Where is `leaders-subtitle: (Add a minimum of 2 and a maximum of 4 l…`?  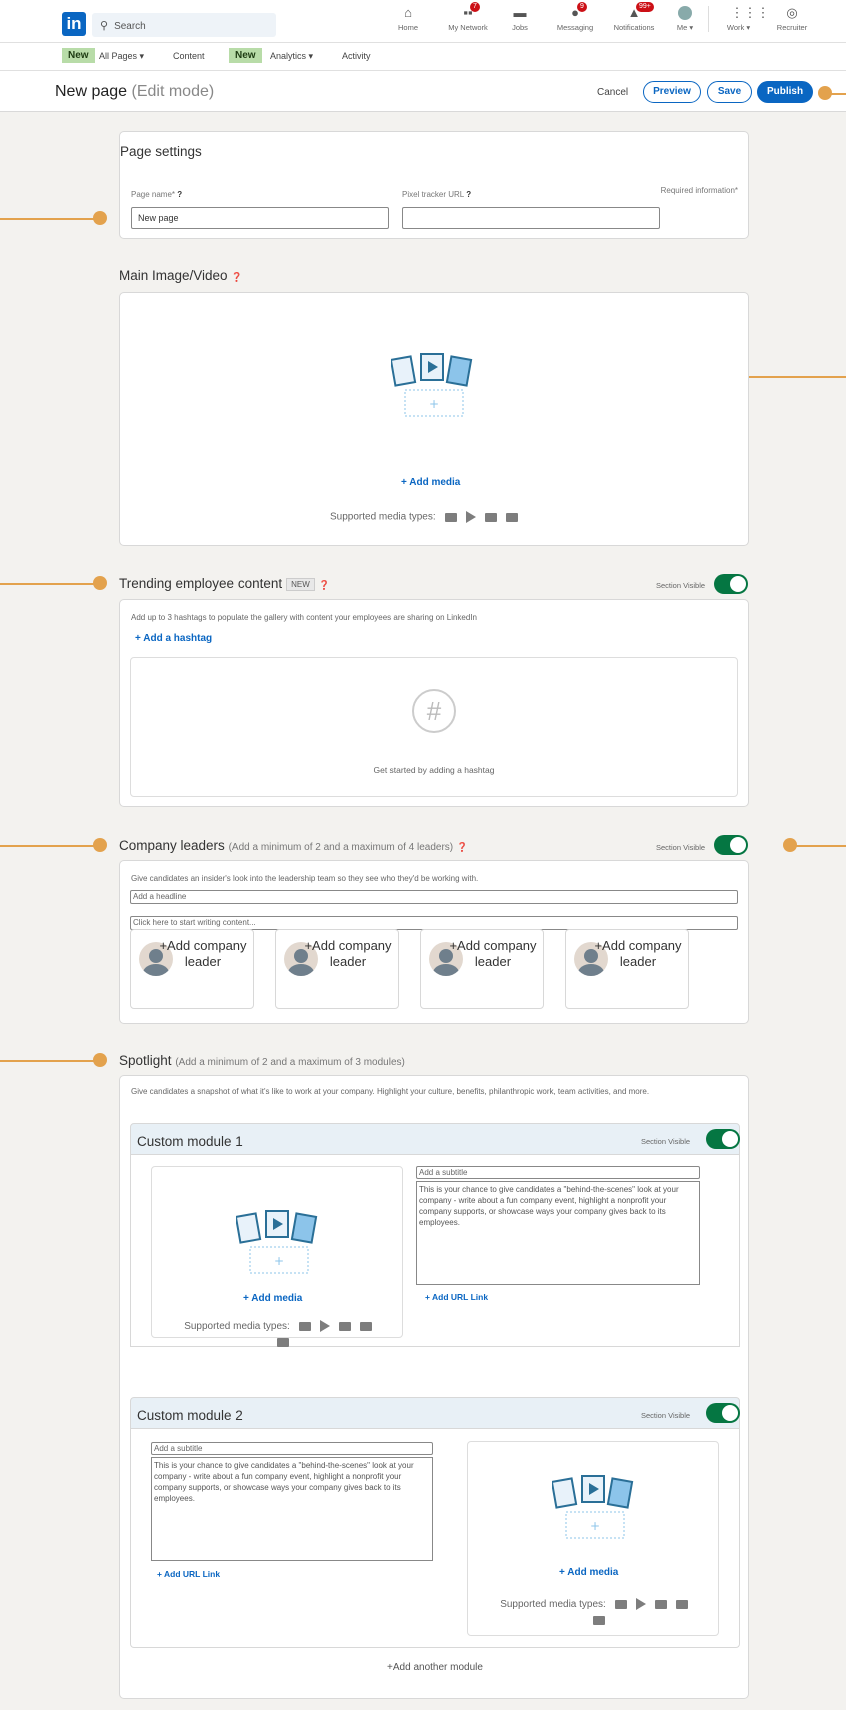 leaders-subtitle: (Add a minimum of 2 and a maximum of 4 l… is located at coordinates (341, 847).